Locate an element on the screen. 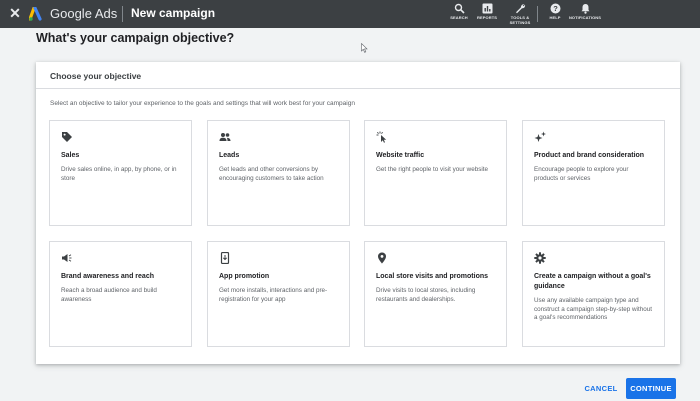  objective-title: Sales is located at coordinates (70, 155).